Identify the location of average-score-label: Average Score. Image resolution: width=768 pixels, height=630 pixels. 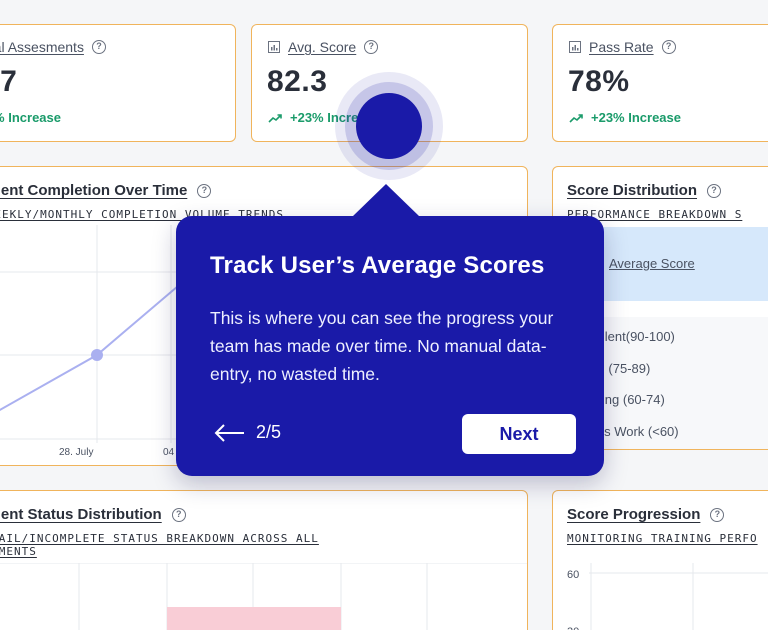
(652, 263).